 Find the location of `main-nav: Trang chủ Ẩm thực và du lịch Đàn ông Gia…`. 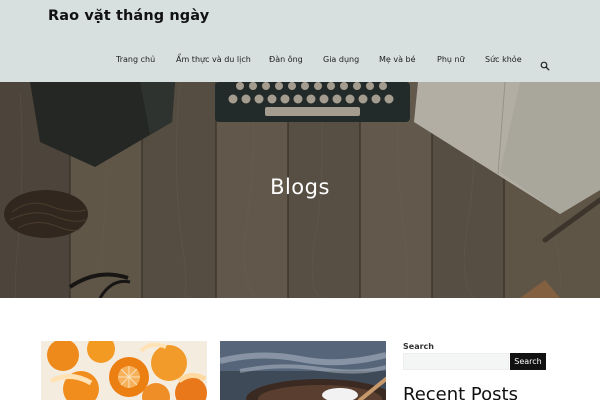

main-nav: Trang chủ Ẩm thực và du lịch Đàn ông Gia… is located at coordinates (300, 61).